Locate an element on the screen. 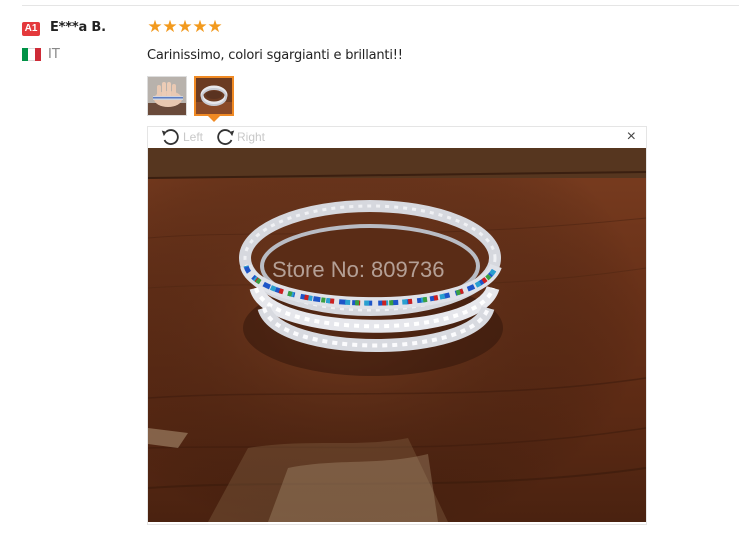 The width and height of the screenshot is (739, 536). reviewer-name: E***a B. is located at coordinates (78, 27).